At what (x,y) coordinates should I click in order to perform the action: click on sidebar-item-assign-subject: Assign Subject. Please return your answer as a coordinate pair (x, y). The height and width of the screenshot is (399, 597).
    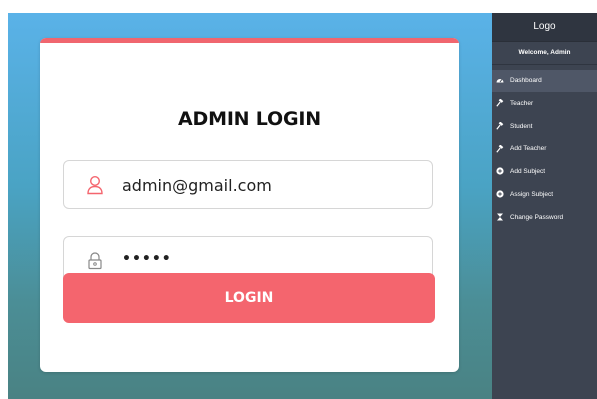
    Looking at the image, I should click on (544, 195).